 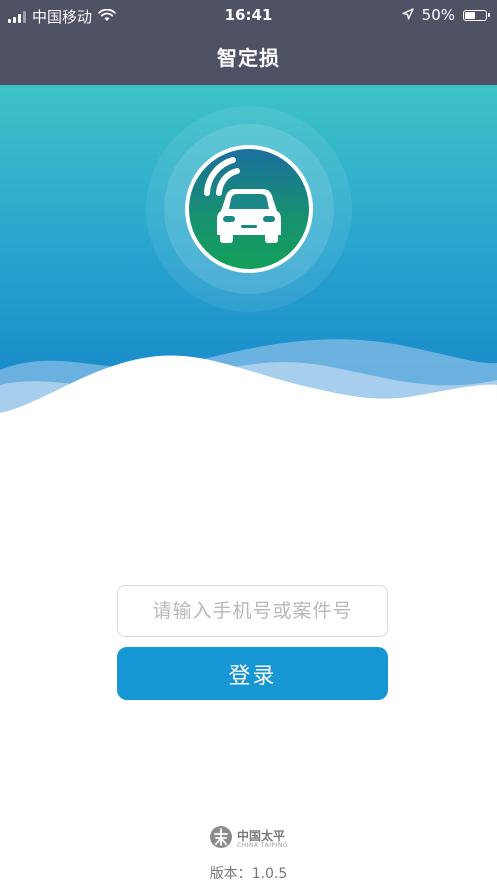 I want to click on footer: 中国太平 CHINA TAIPING 版本：1.0.5, so click(x=248, y=854).